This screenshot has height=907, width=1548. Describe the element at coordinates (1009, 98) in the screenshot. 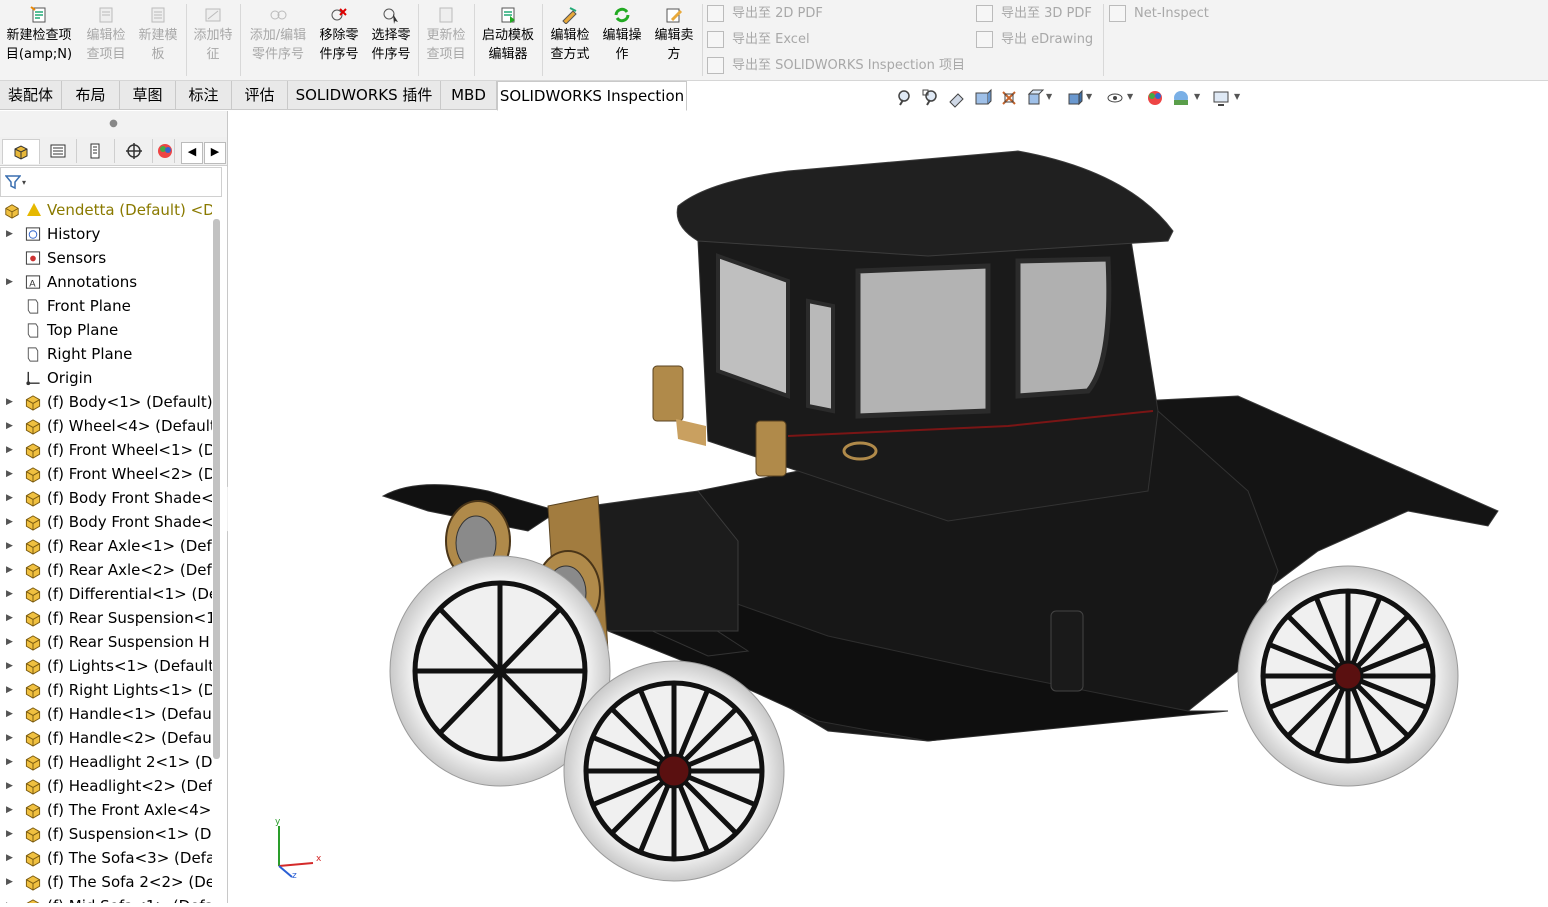

I see `dynamic-annotation-icon` at that location.